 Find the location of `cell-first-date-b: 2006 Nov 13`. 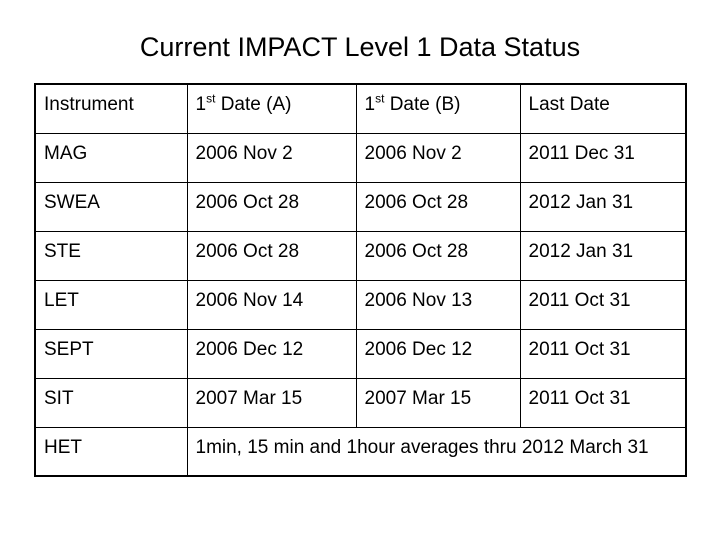

cell-first-date-b: 2006 Nov 13 is located at coordinates (438, 304).